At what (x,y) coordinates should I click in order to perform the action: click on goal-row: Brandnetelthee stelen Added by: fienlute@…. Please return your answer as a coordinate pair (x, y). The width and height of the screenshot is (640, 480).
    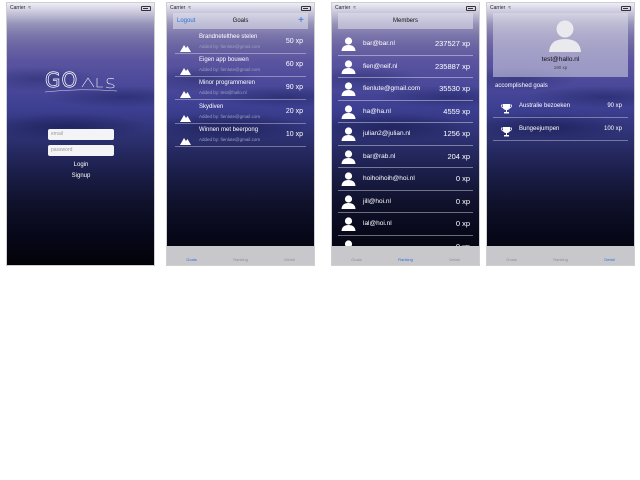
    Looking at the image, I should click on (240, 42).